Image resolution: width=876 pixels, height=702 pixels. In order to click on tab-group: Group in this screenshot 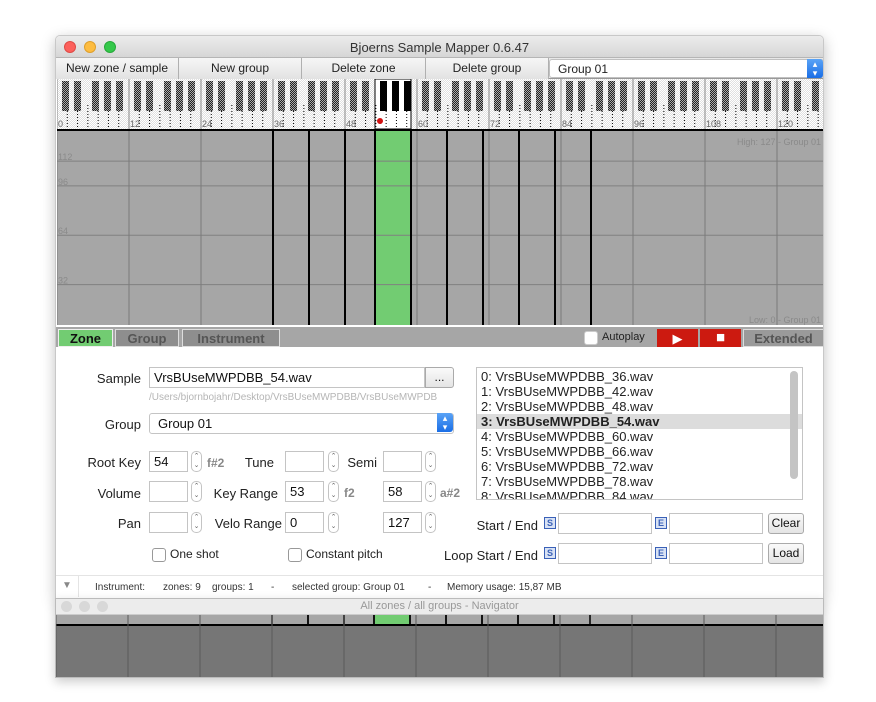, I will do `click(147, 338)`.